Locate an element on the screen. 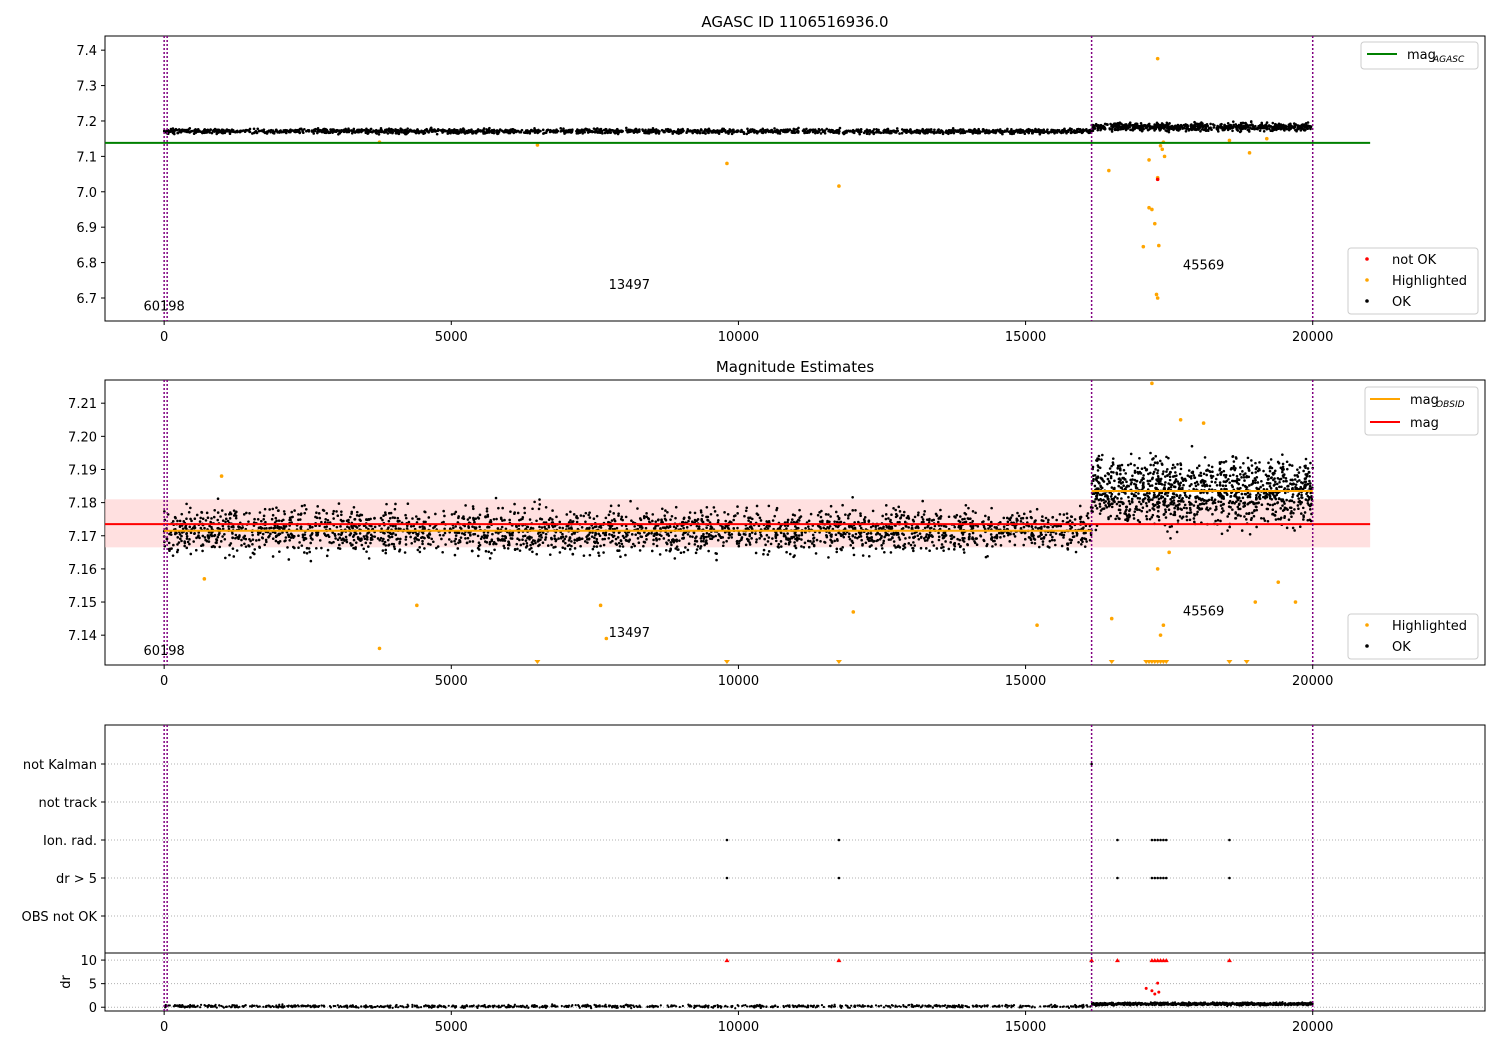 This screenshot has width=1500, height=1050. y-tick-label: 6.8 is located at coordinates (86, 264).